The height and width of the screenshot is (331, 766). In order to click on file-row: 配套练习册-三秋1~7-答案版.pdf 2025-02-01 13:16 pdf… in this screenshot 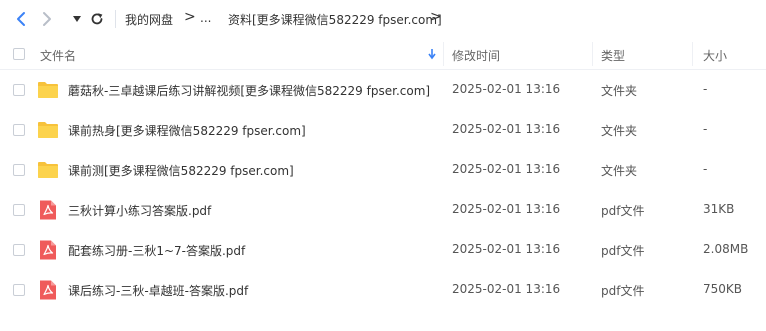, I will do `click(383, 250)`.